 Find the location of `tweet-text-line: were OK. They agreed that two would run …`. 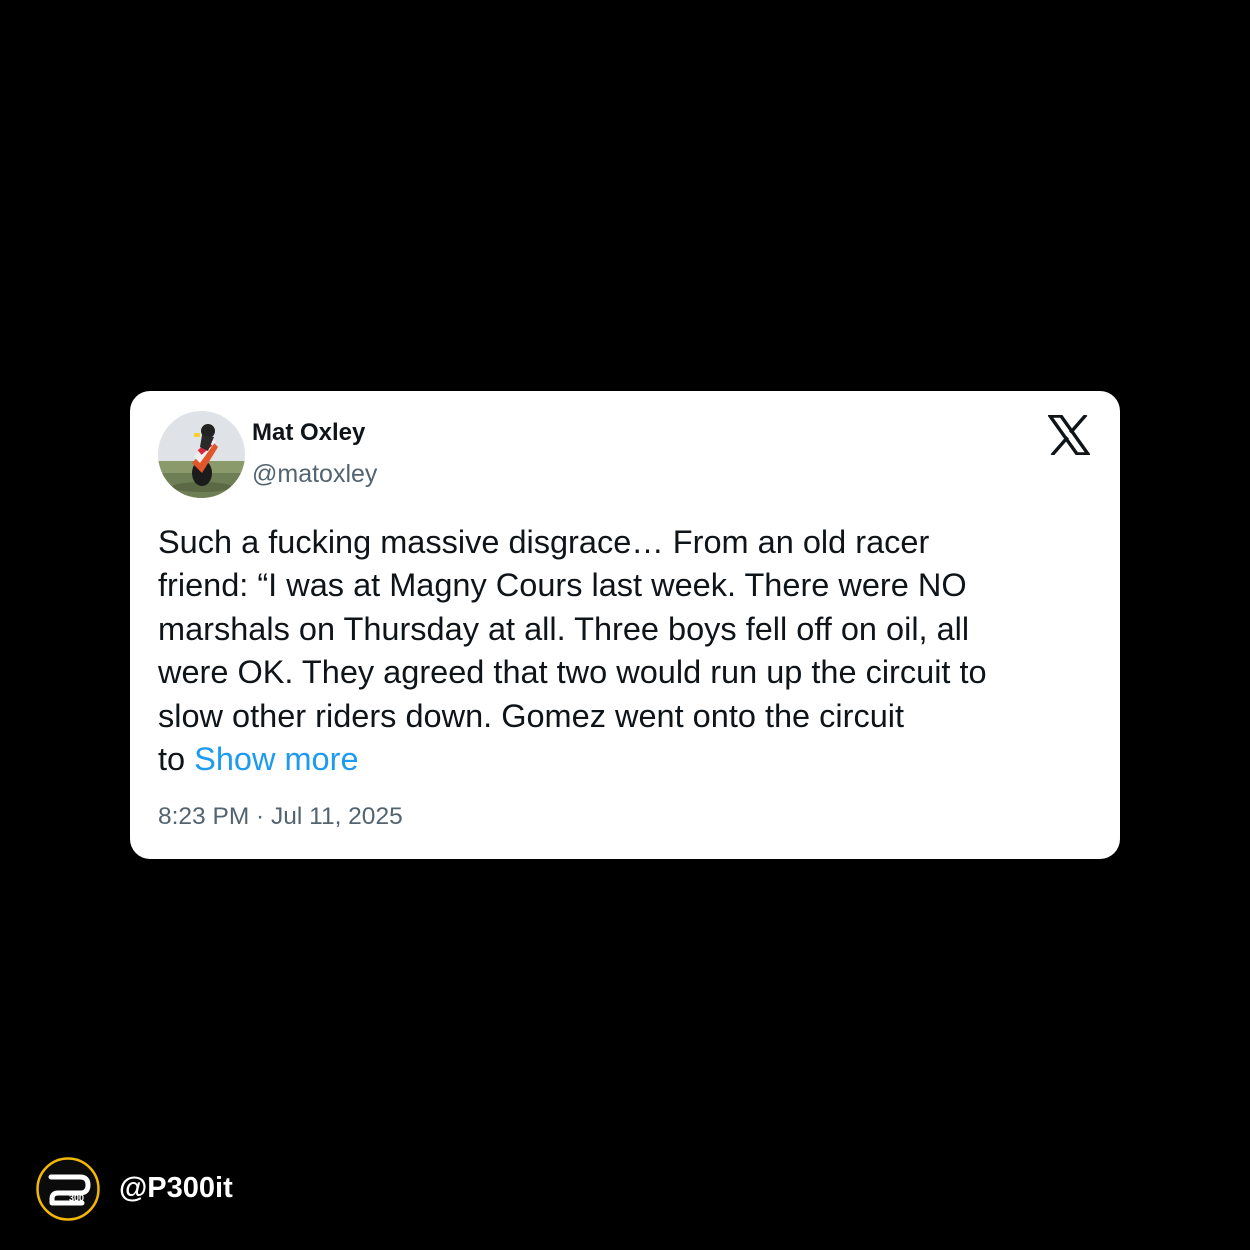

tweet-text-line: were OK. They agreed that two would run … is located at coordinates (572, 672).